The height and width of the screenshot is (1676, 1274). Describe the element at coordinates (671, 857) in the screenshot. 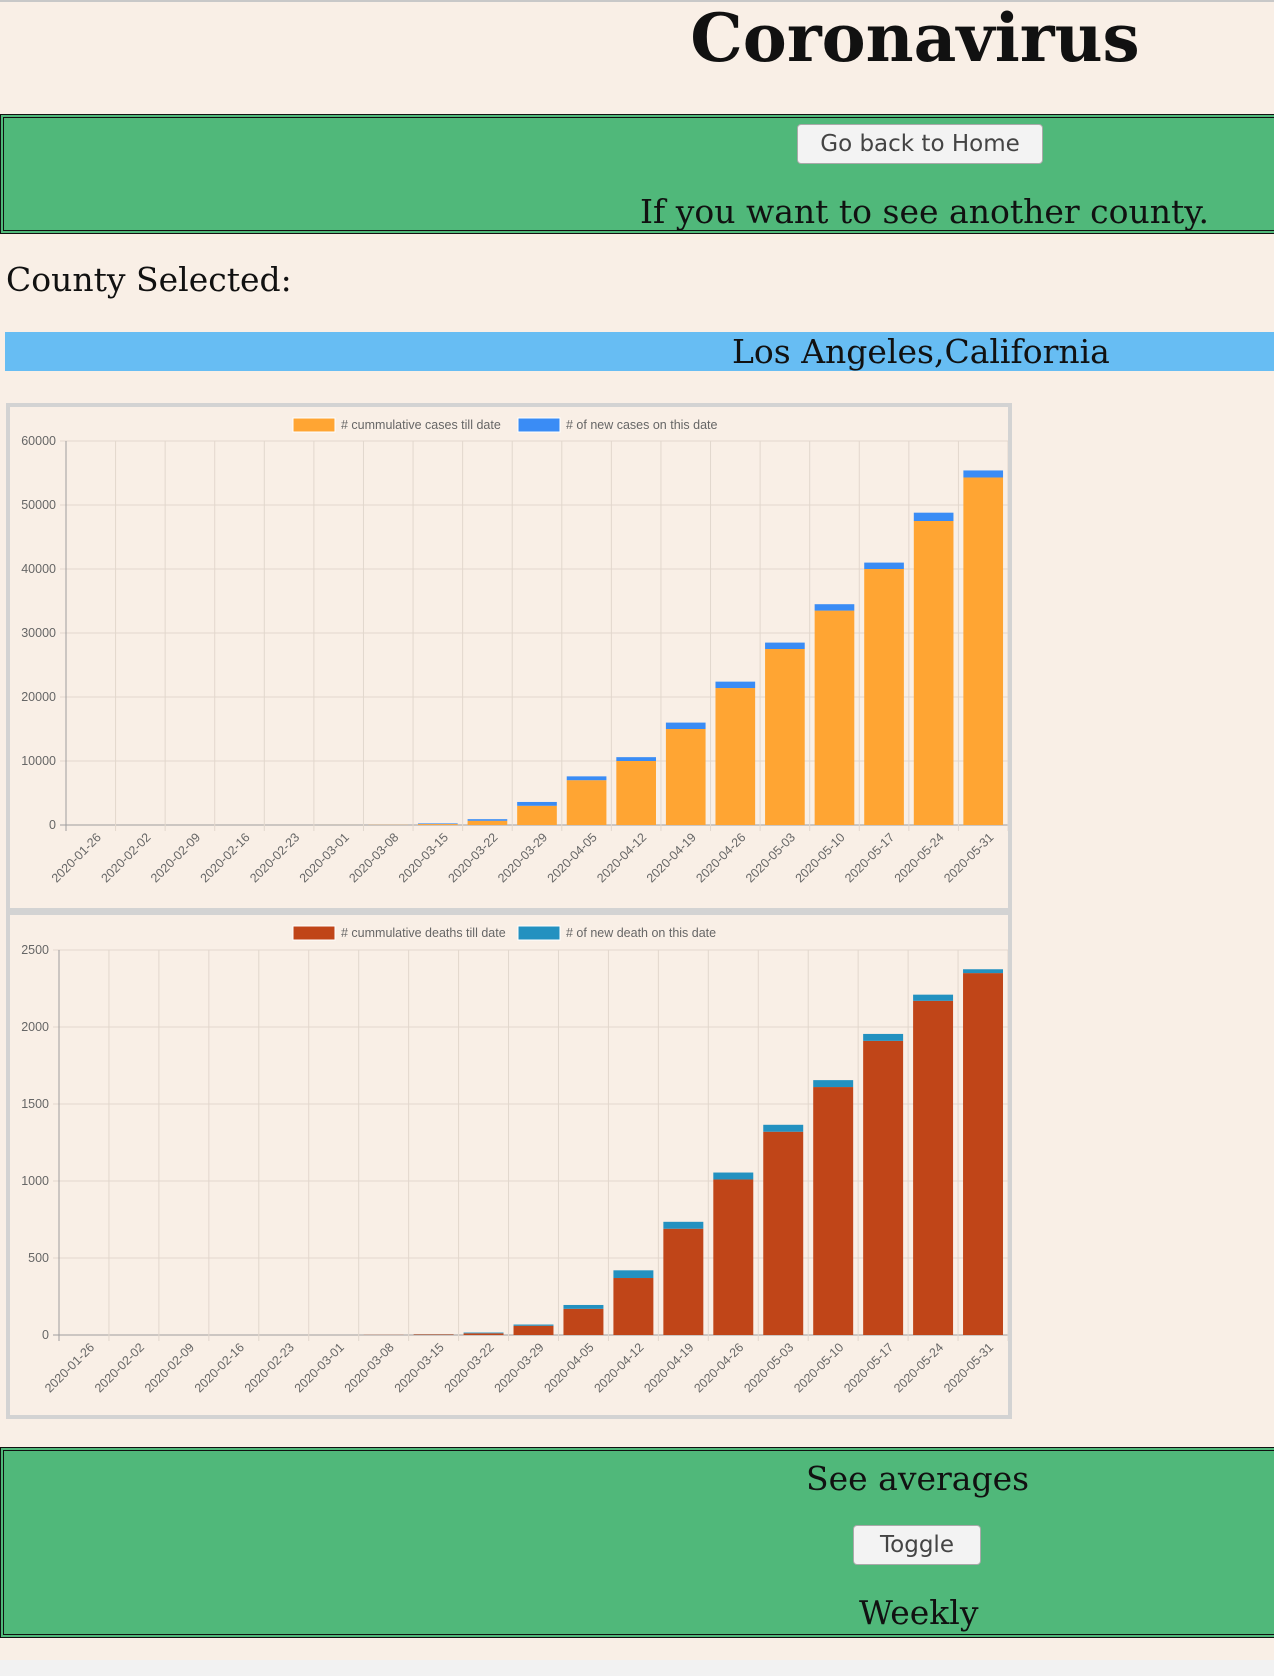

I see `x-tick-label: 2020-04-19` at that location.